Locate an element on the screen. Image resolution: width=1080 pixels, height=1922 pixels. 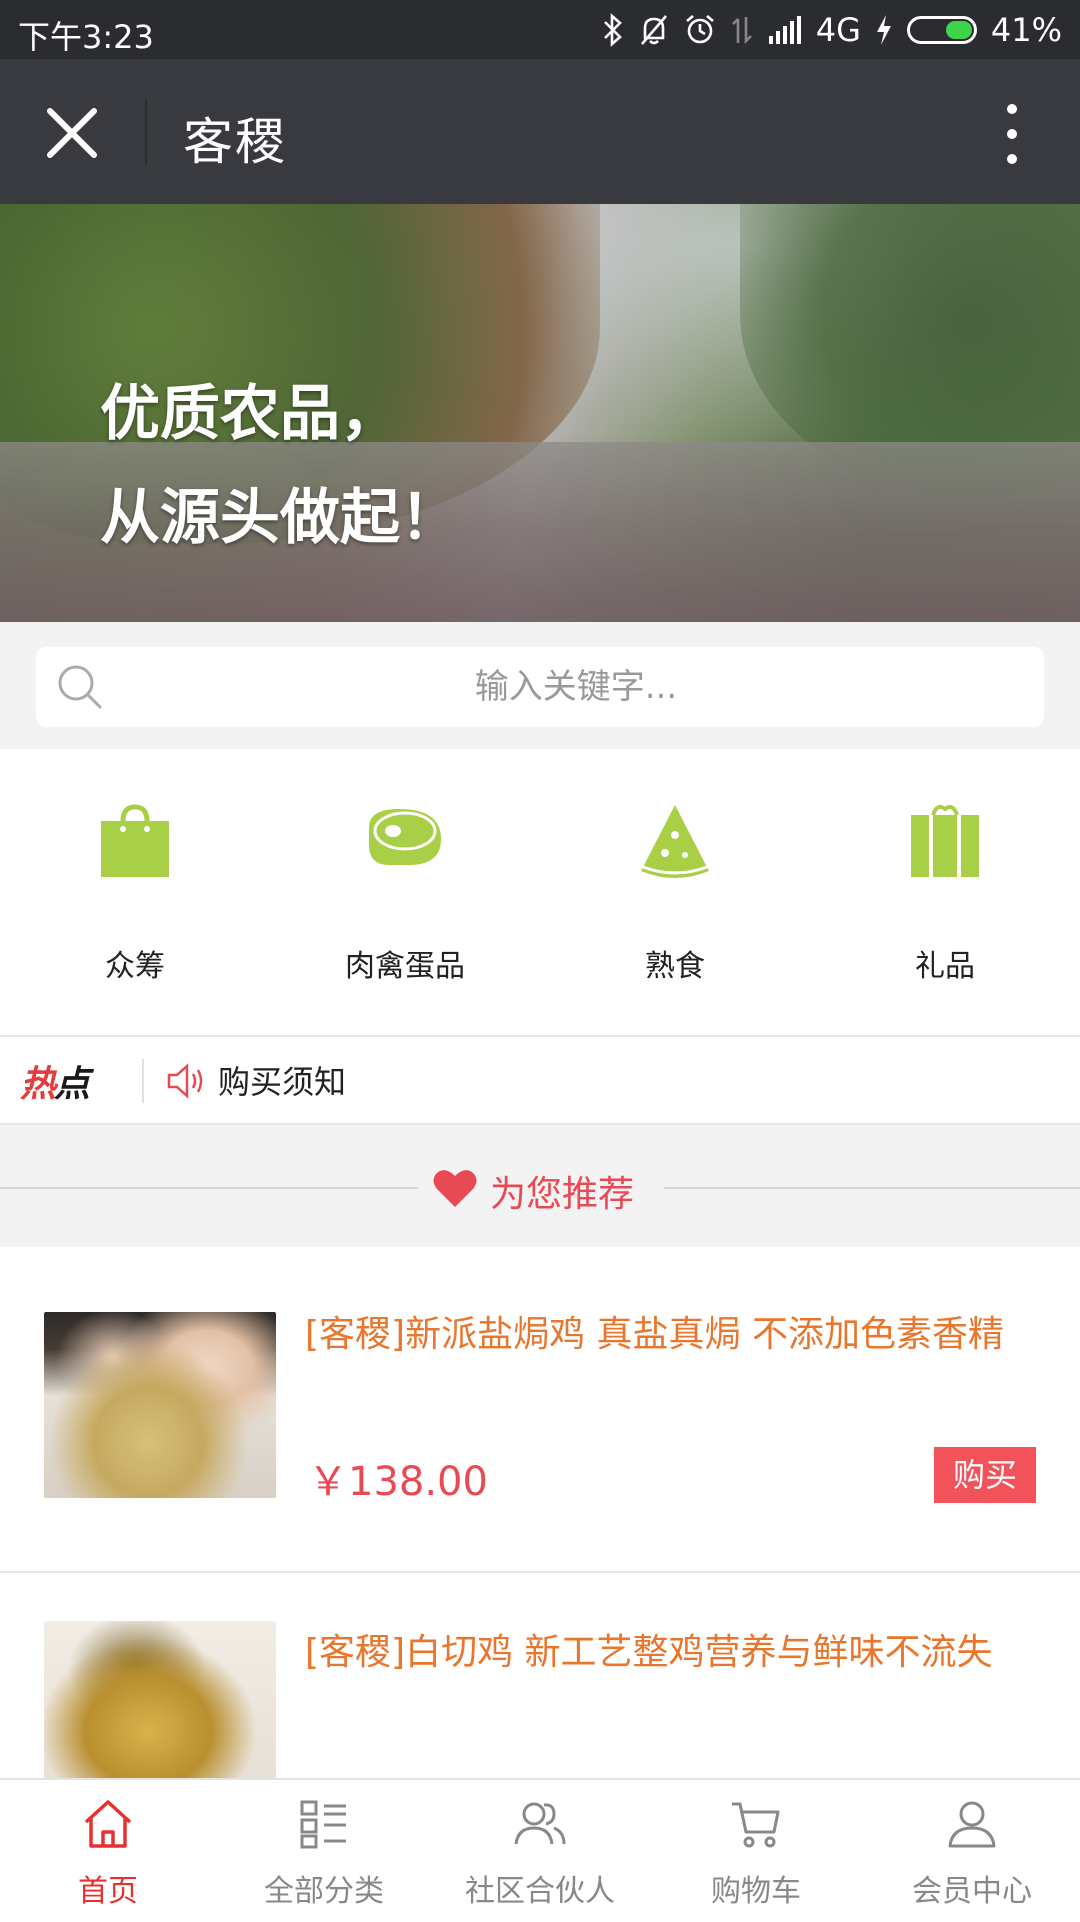
banner-slogan: 优质农品， 从源头做起！ is located at coordinates (280, 466).